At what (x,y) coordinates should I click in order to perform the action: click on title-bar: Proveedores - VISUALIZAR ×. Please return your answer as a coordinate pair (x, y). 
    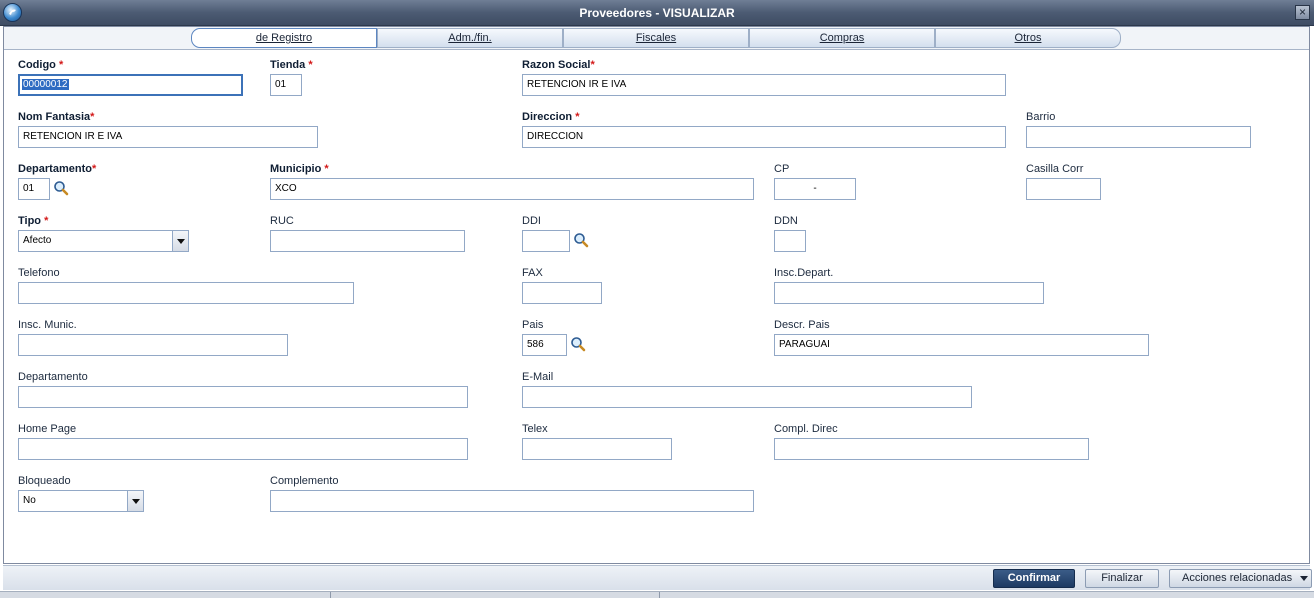
    Looking at the image, I should click on (657, 13).